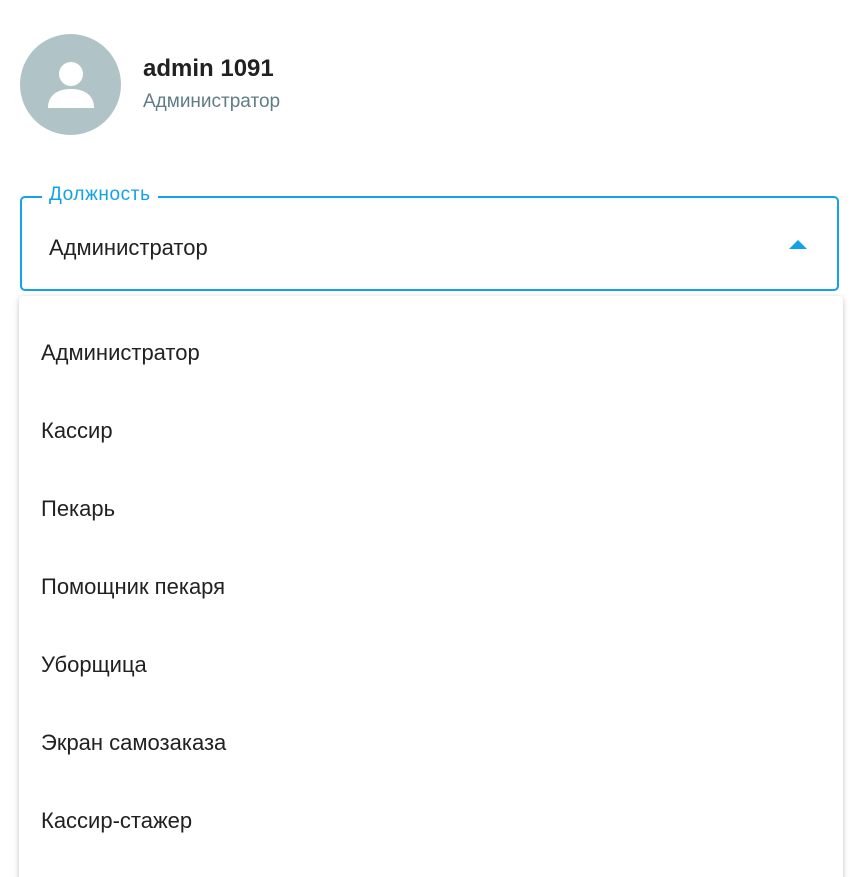 This screenshot has height=877, width=862. Describe the element at coordinates (429, 237) in the screenshot. I see `position-select: Должность Администратор` at that location.